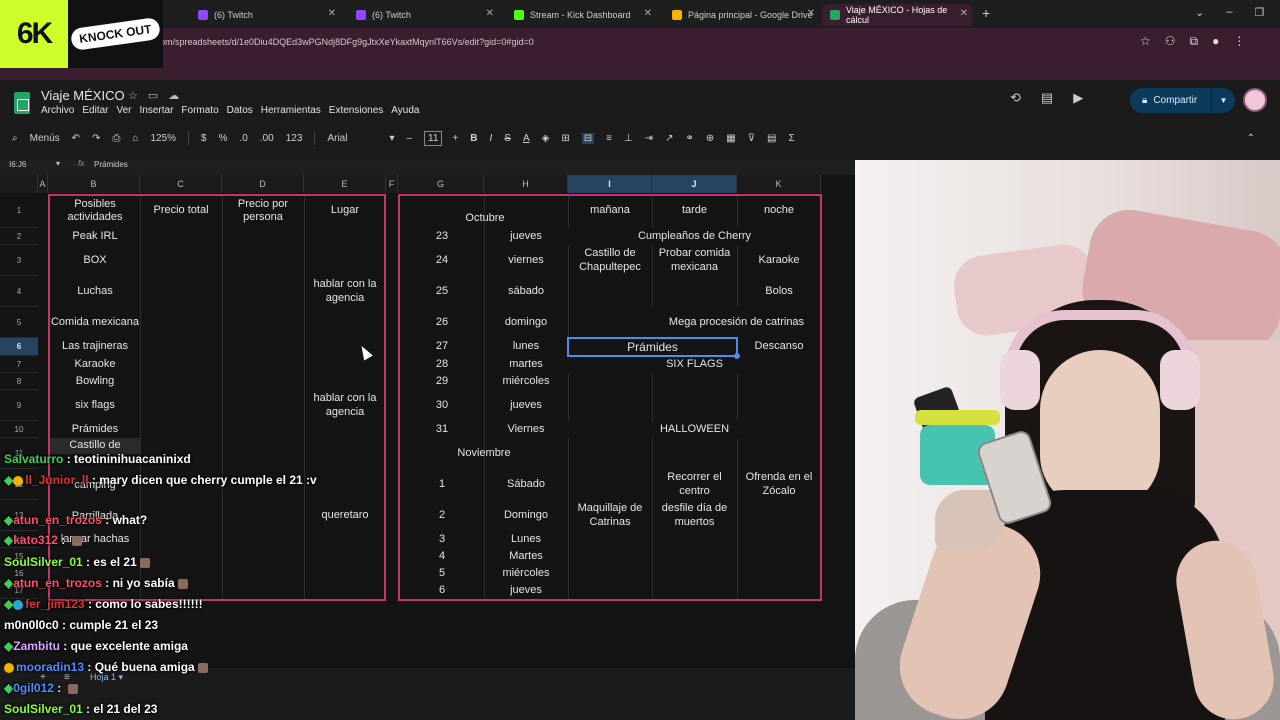 Image resolution: width=1280 pixels, height=720 pixels. Describe the element at coordinates (609, 138) in the screenshot. I see `align-left-icon: ≡` at that location.